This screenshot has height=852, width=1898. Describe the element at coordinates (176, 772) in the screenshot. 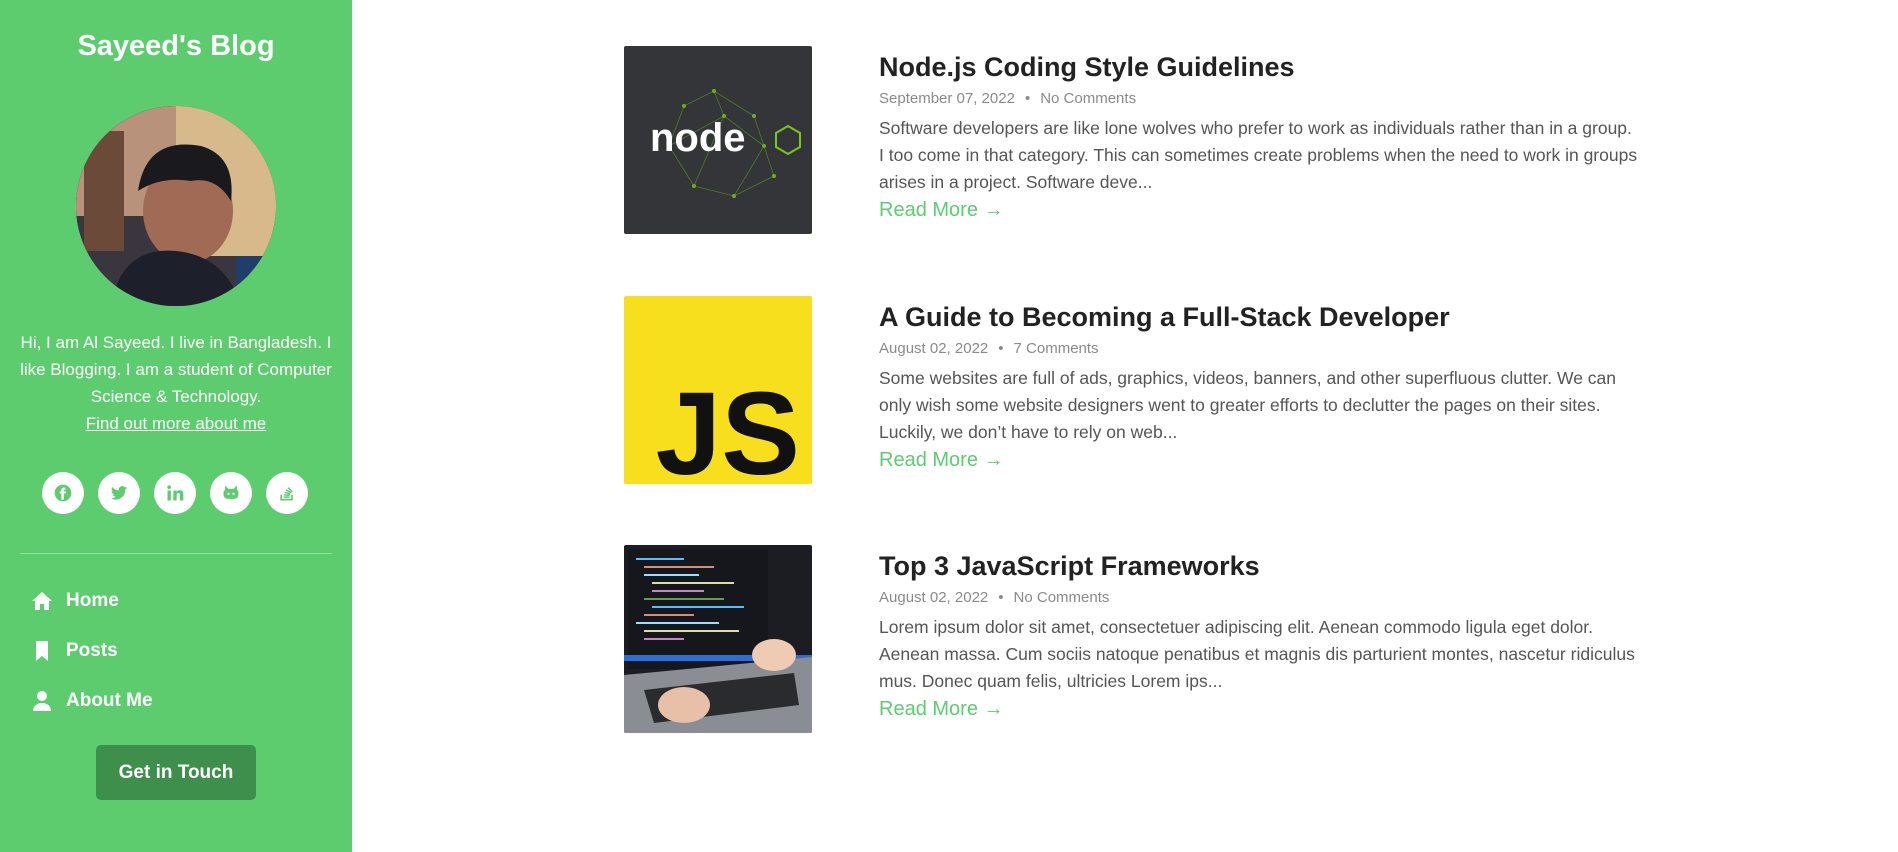

I see `get-in-touch-button: Get in Touch` at that location.